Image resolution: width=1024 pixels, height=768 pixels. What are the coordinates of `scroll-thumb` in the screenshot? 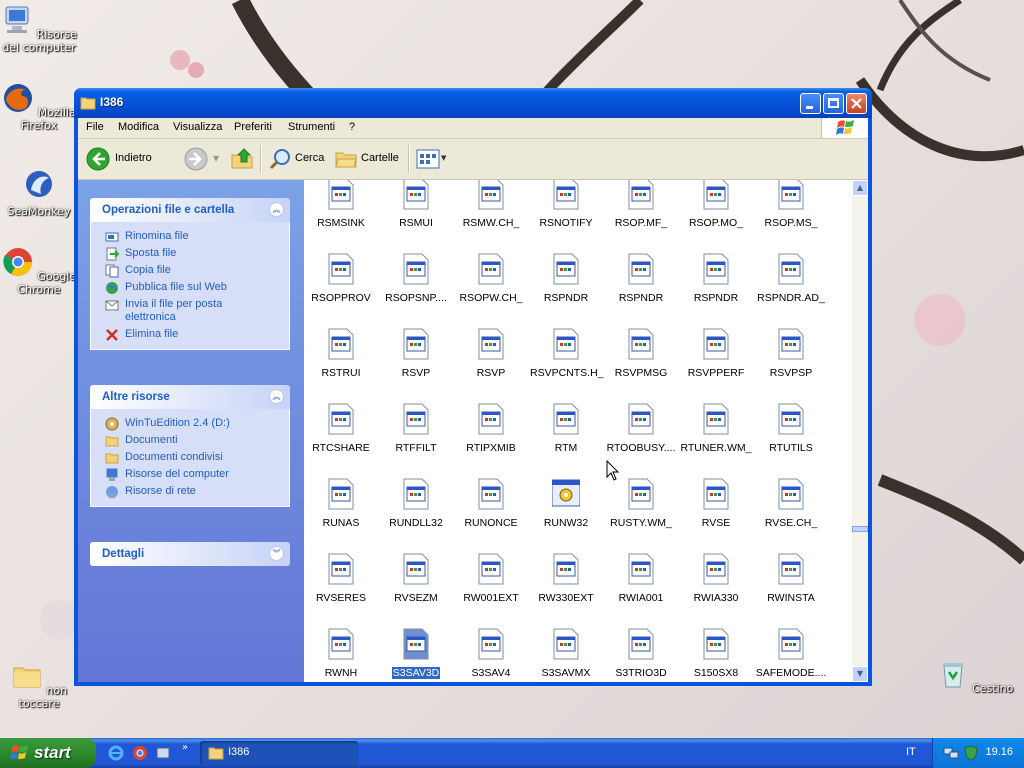 It's located at (860, 529).